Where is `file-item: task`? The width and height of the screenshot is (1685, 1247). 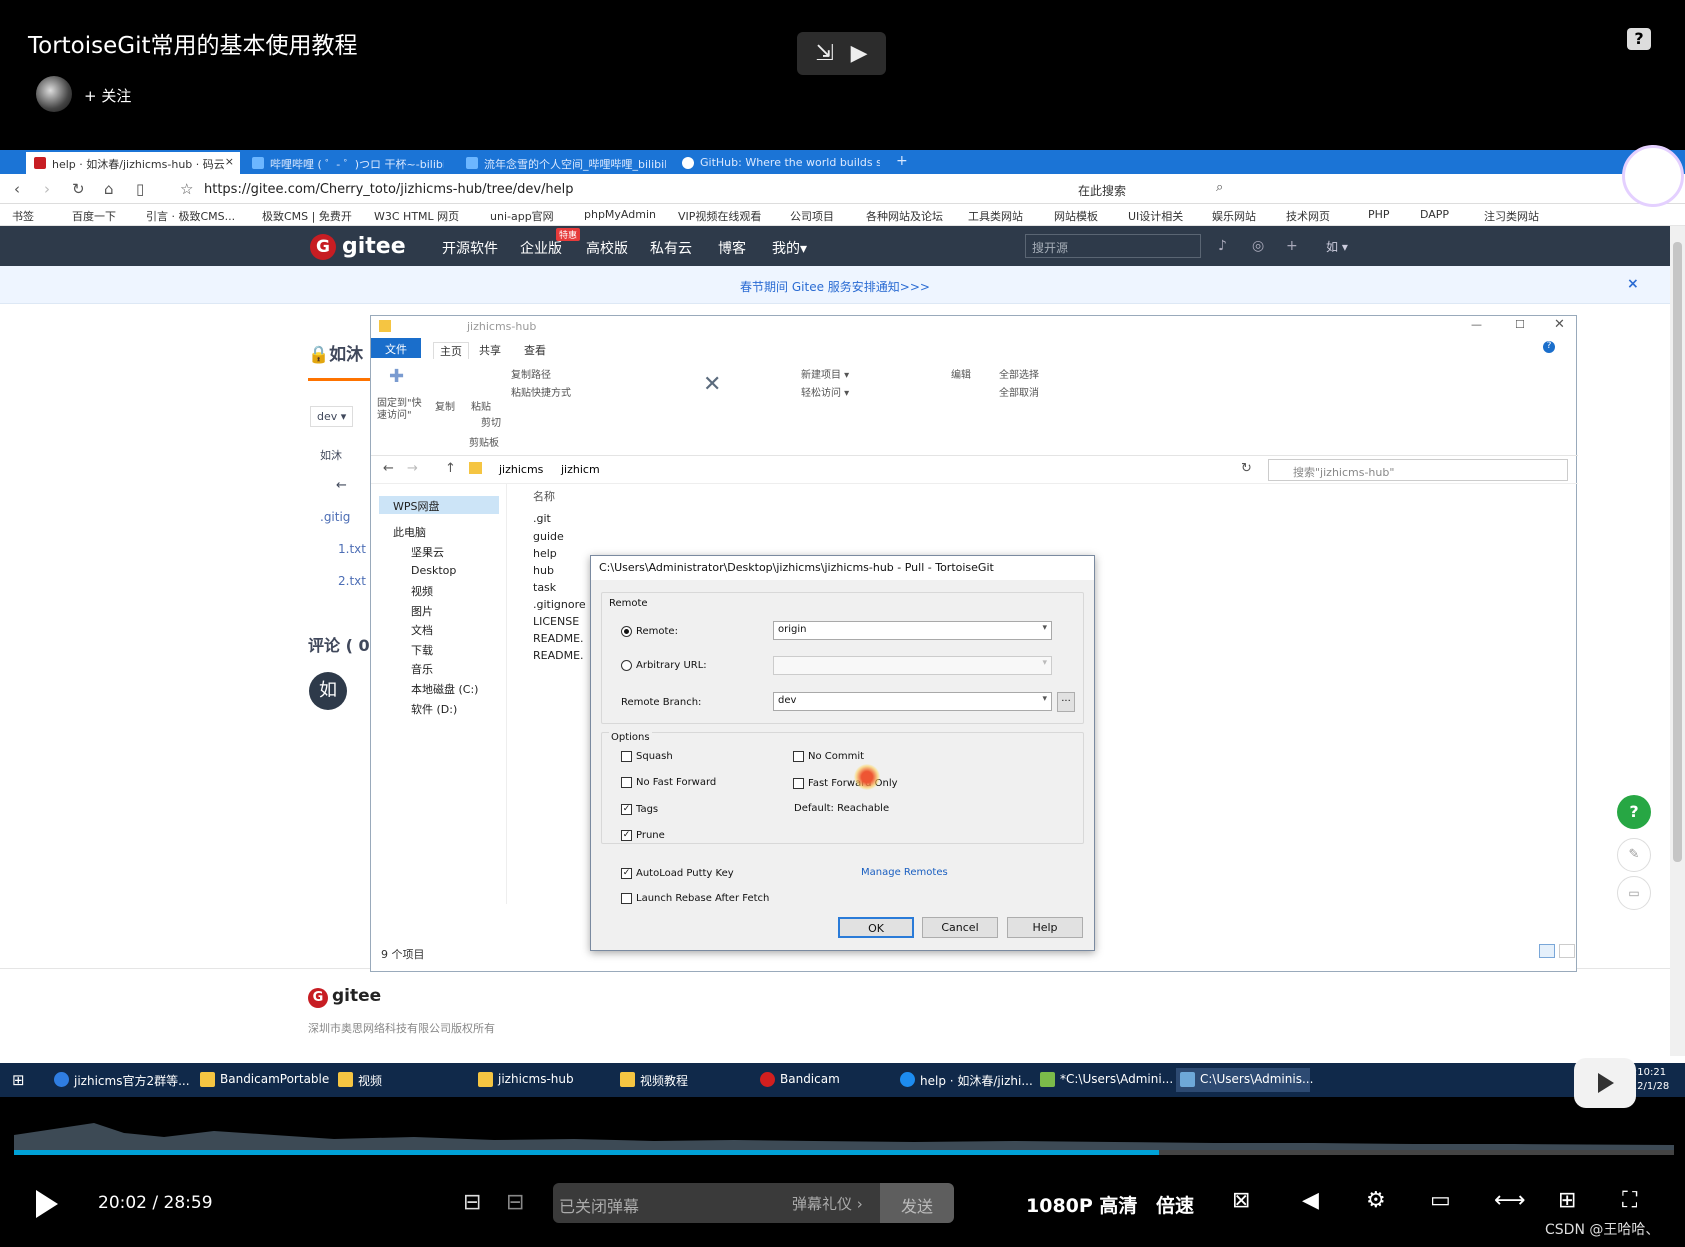 file-item: task is located at coordinates (544, 587).